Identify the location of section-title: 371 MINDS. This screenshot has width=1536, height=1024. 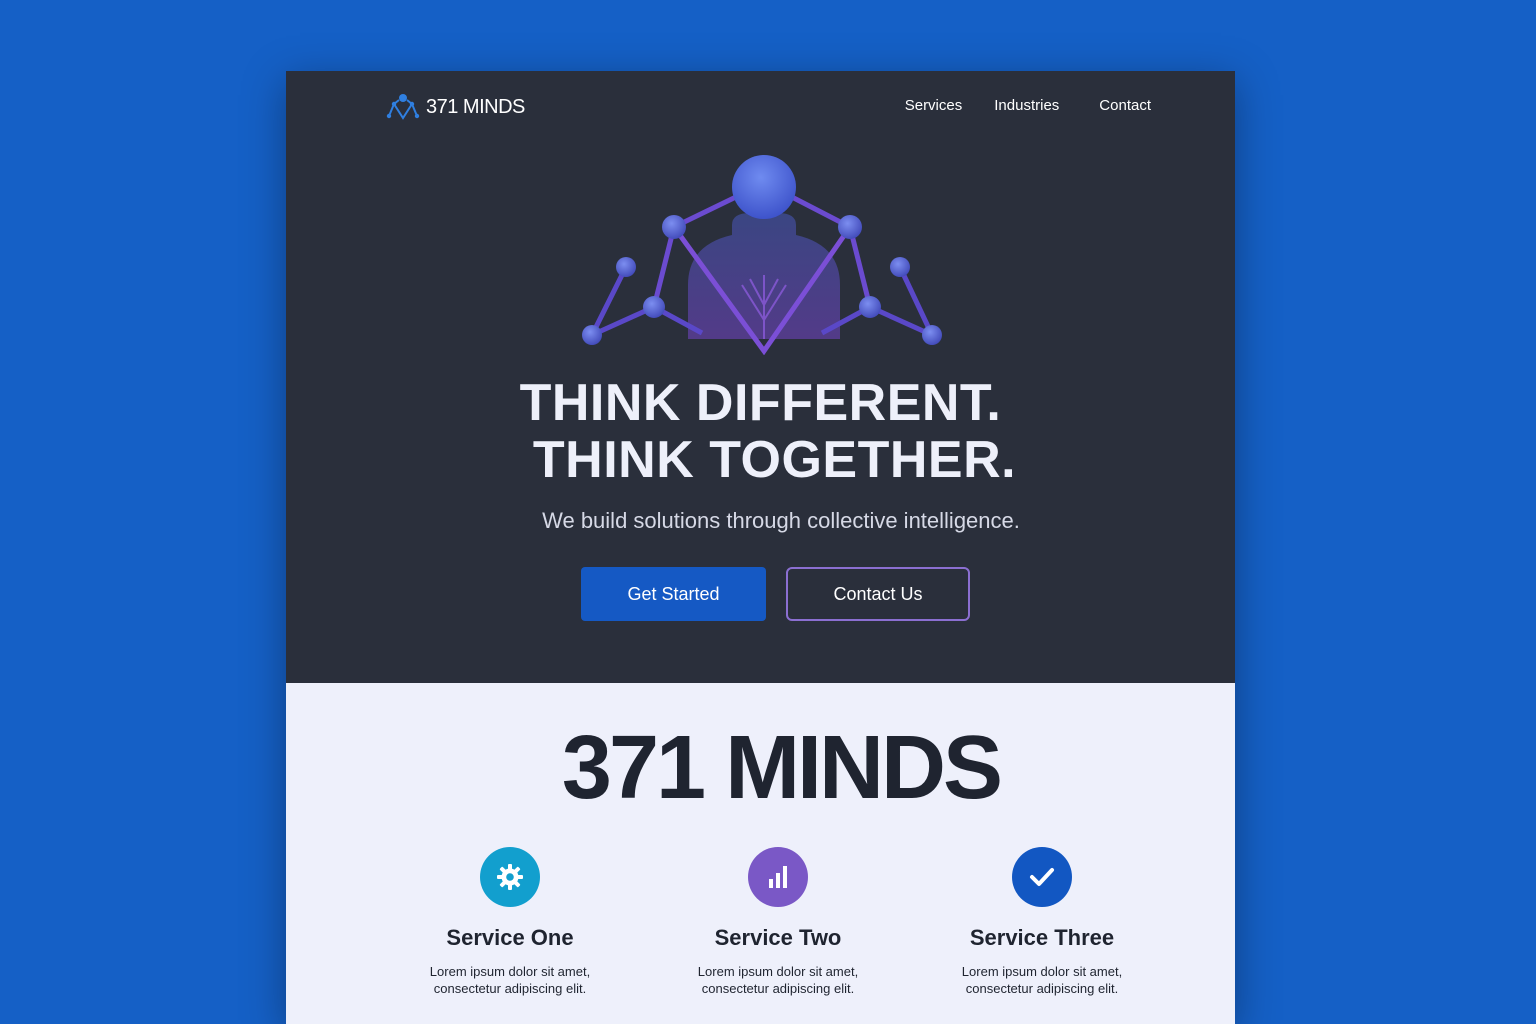
(782, 768).